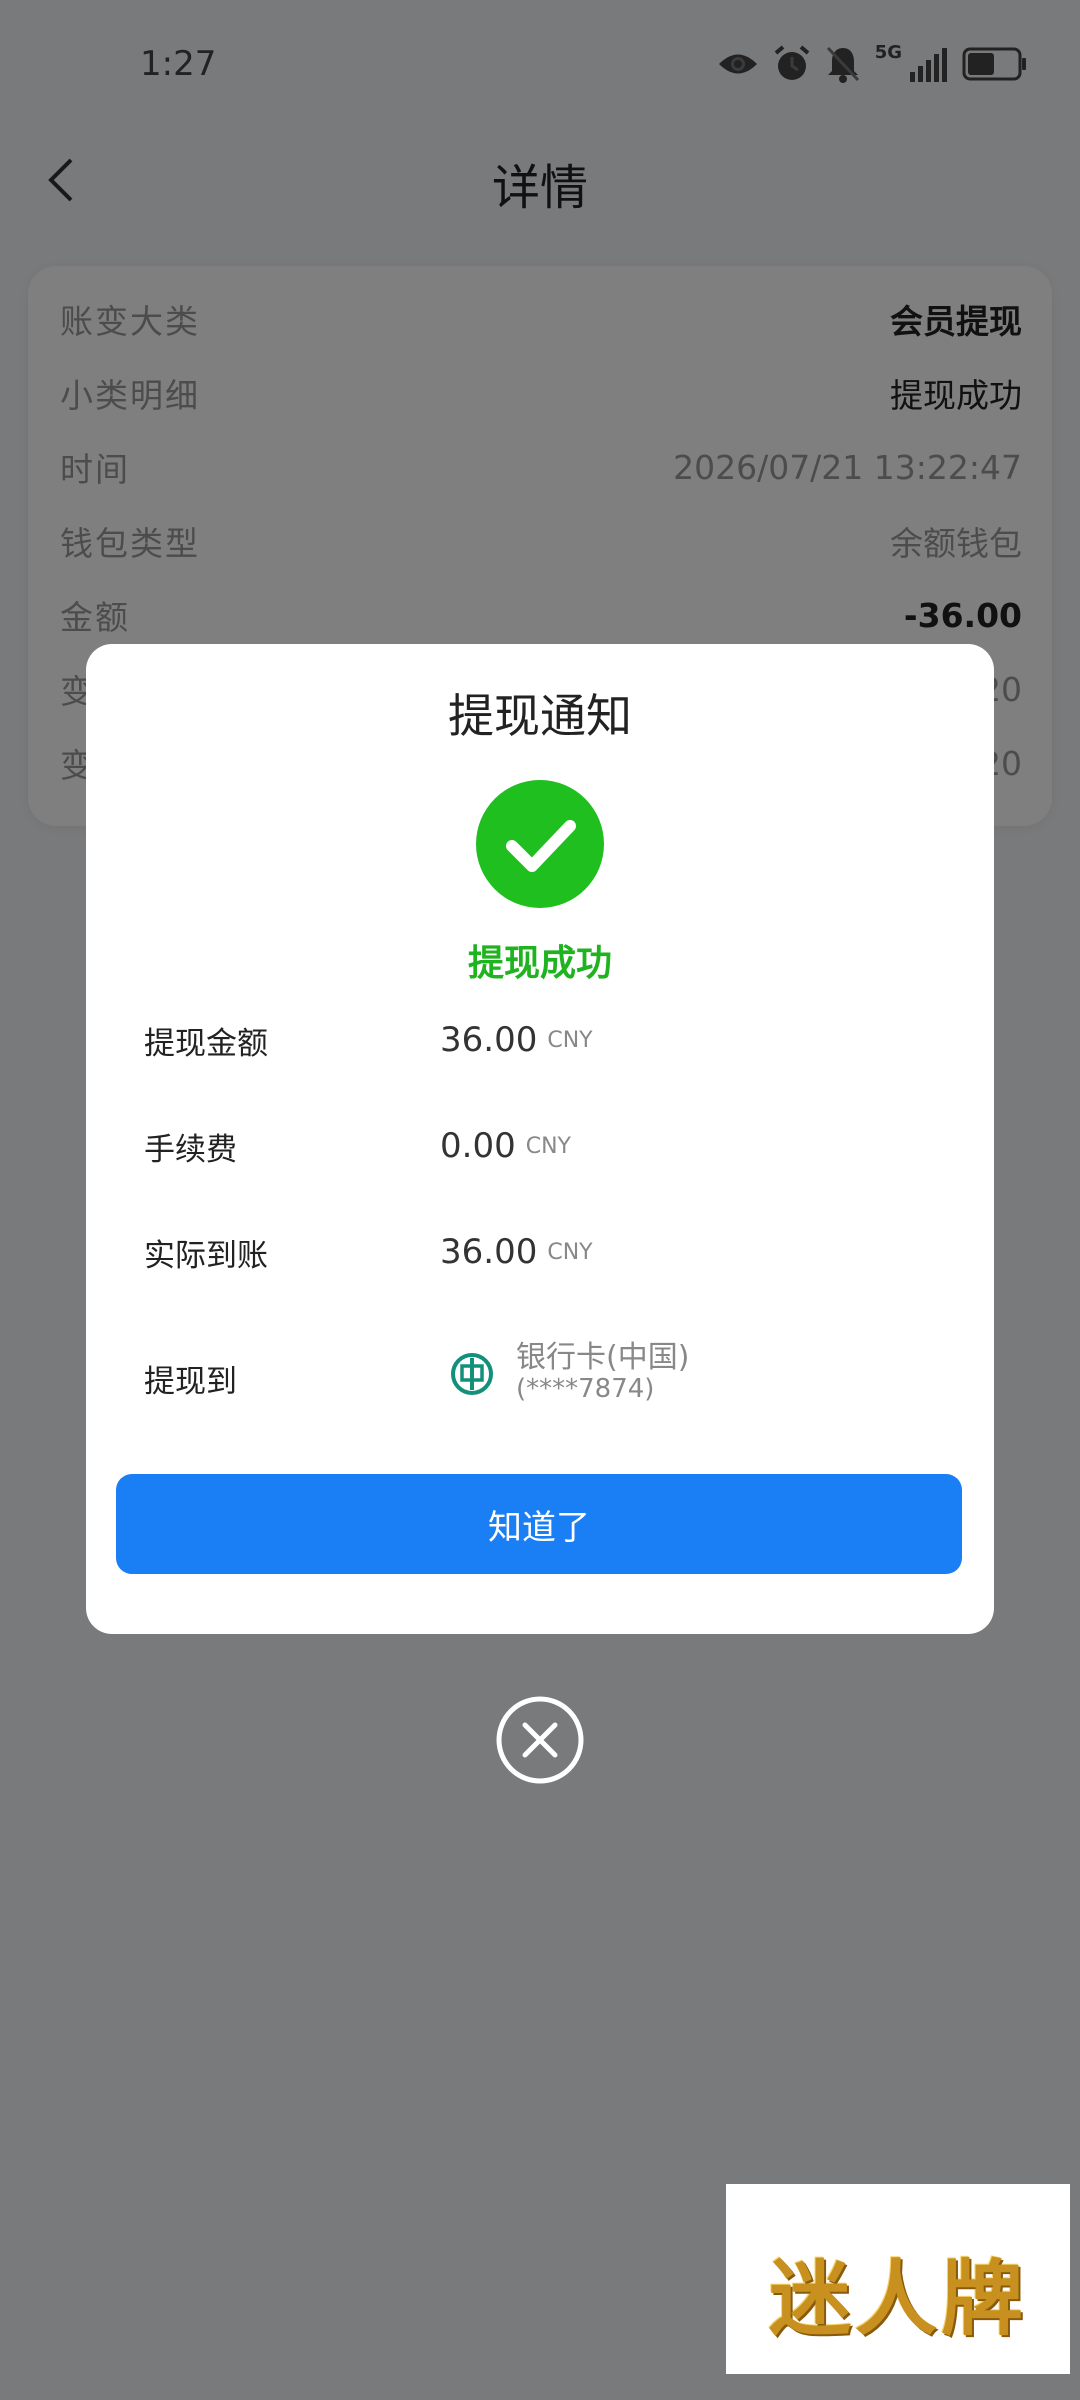 The width and height of the screenshot is (1080, 2400). I want to click on withdrawal-status: 提现成功, so click(539, 963).